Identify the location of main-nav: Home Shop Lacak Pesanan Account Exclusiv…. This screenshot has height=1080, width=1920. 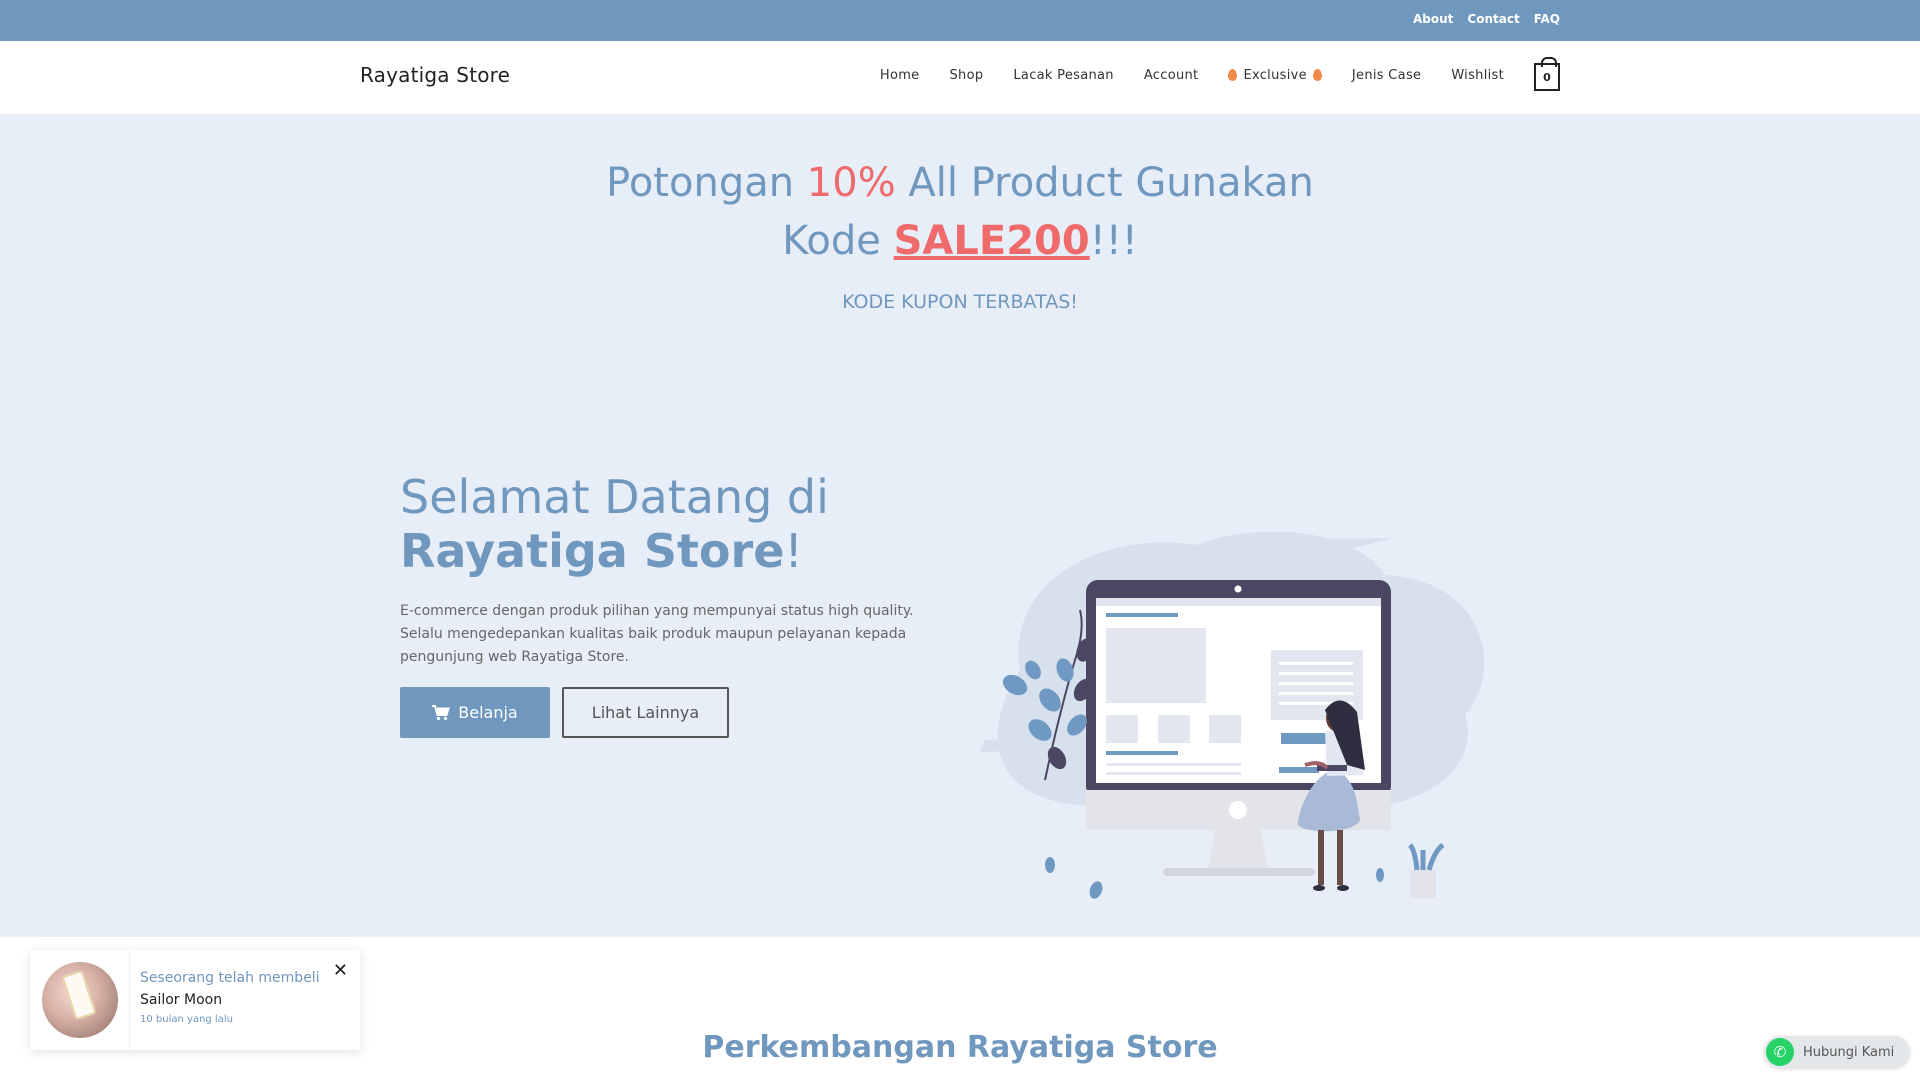
(1205, 74).